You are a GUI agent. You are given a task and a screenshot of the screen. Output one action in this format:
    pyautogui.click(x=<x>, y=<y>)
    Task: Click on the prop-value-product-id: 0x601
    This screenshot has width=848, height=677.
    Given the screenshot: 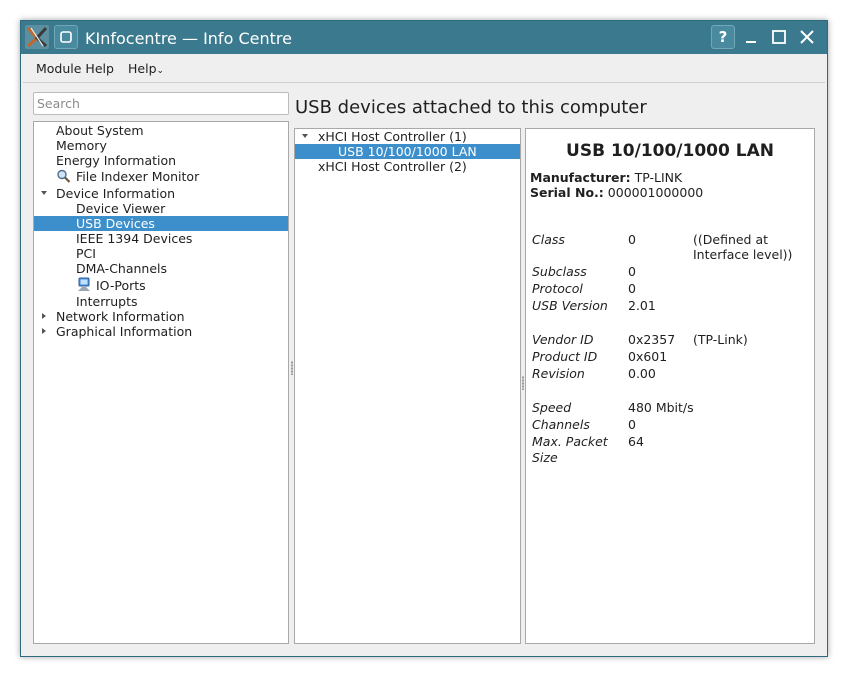 What is the action you would take?
    pyautogui.click(x=648, y=356)
    